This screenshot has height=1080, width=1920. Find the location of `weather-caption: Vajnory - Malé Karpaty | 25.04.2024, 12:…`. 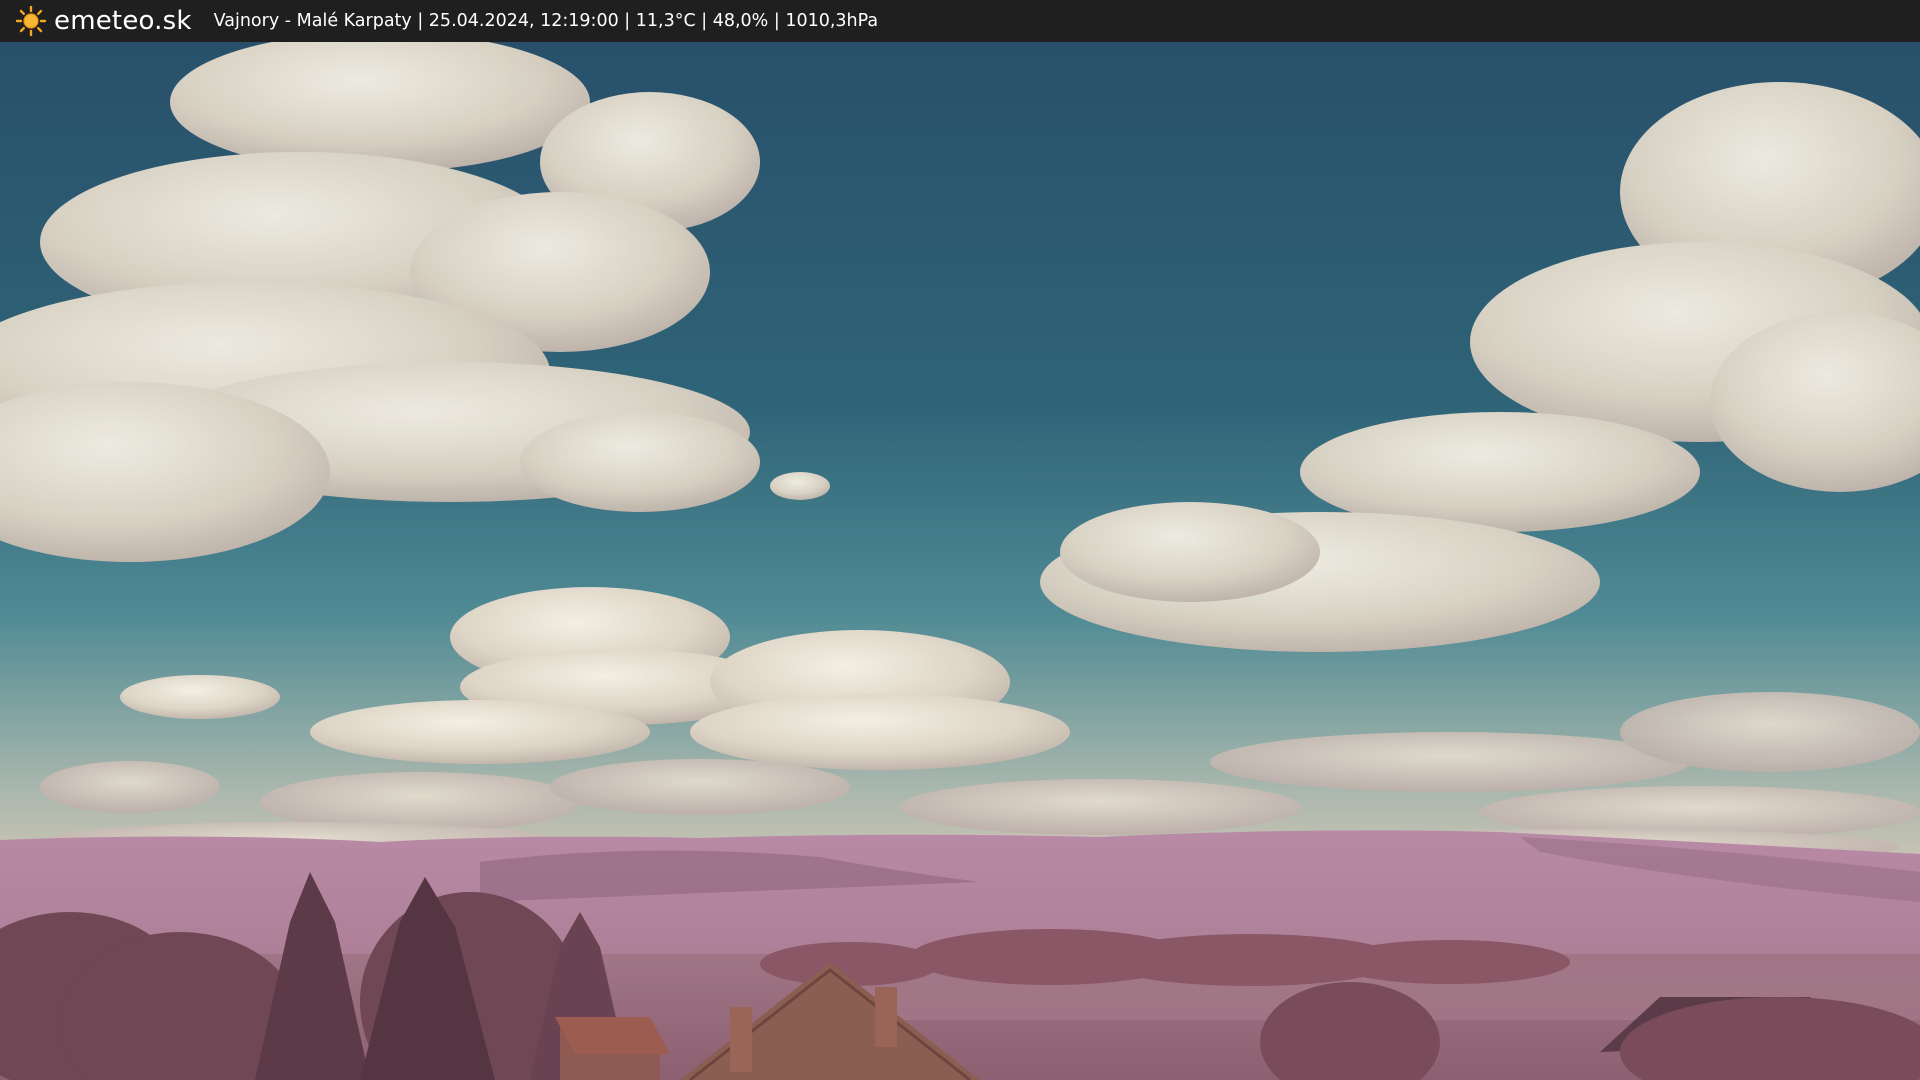

weather-caption: Vajnory - Malé Karpaty | 25.04.2024, 12:… is located at coordinates (546, 21).